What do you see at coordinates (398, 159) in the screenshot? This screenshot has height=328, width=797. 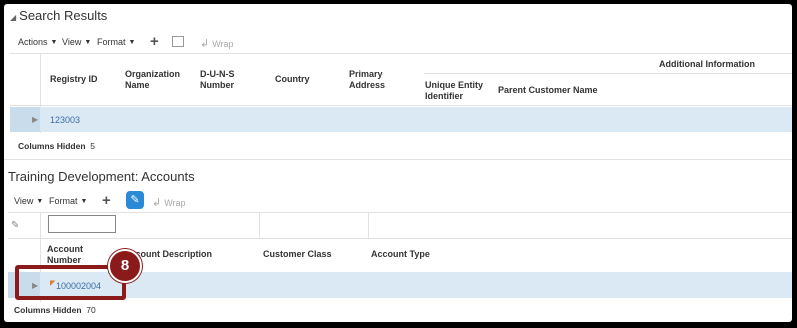 I see `section-divider` at bounding box center [398, 159].